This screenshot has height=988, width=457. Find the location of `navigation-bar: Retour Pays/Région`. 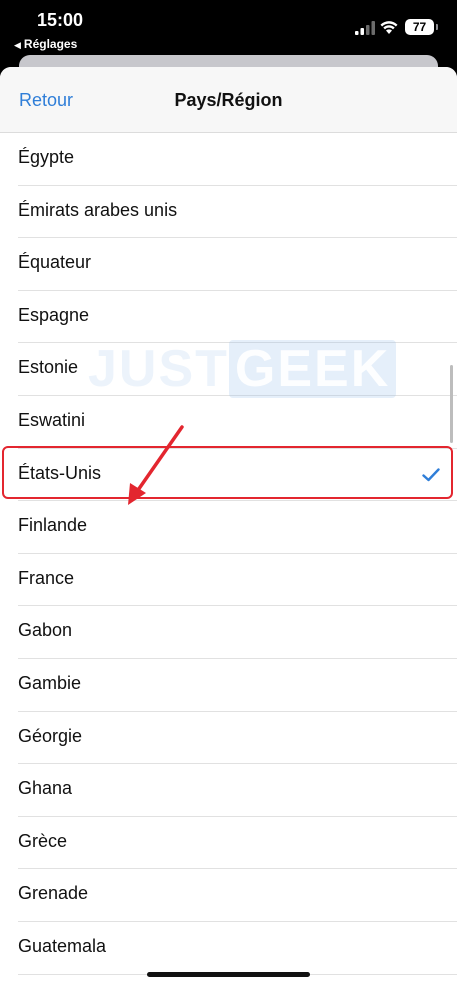

navigation-bar: Retour Pays/Région is located at coordinates (228, 100).